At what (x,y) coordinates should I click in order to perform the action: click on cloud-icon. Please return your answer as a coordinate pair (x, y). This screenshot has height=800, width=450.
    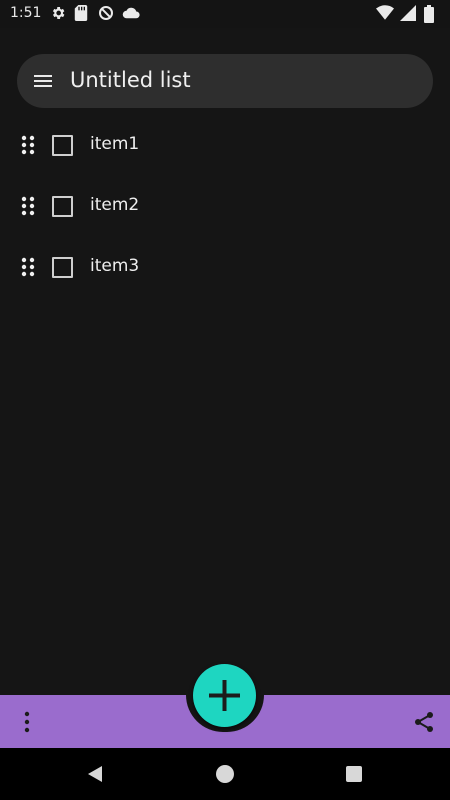
    Looking at the image, I should click on (131, 14).